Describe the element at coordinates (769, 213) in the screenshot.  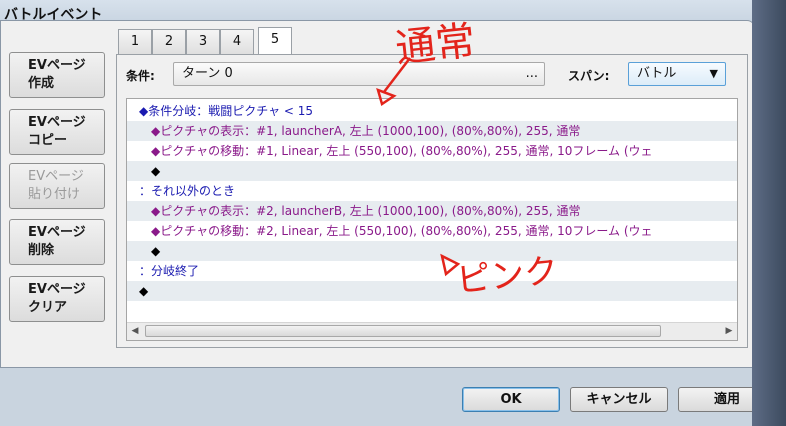
I see `desktop-edge` at that location.